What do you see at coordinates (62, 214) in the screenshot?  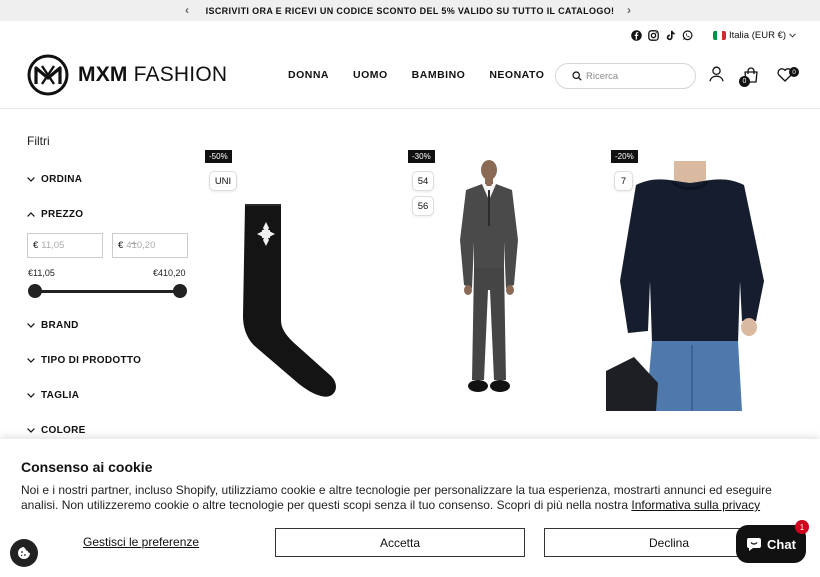 I see `facet-label: PREZZO` at bounding box center [62, 214].